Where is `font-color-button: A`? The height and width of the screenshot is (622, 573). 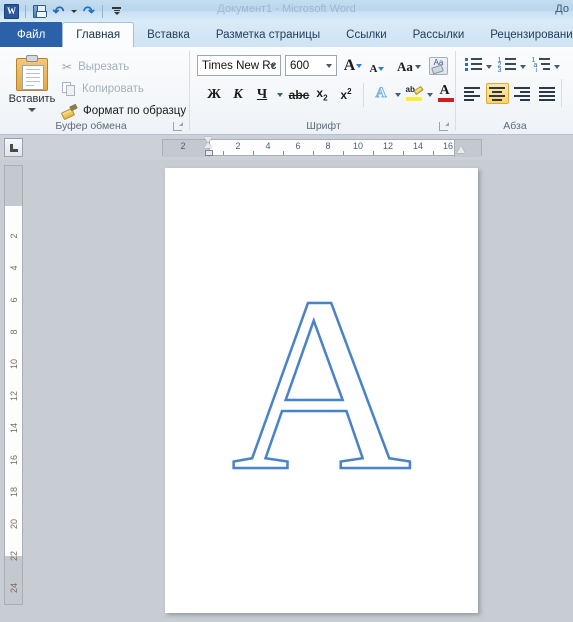 font-color-button: A is located at coordinates (446, 93).